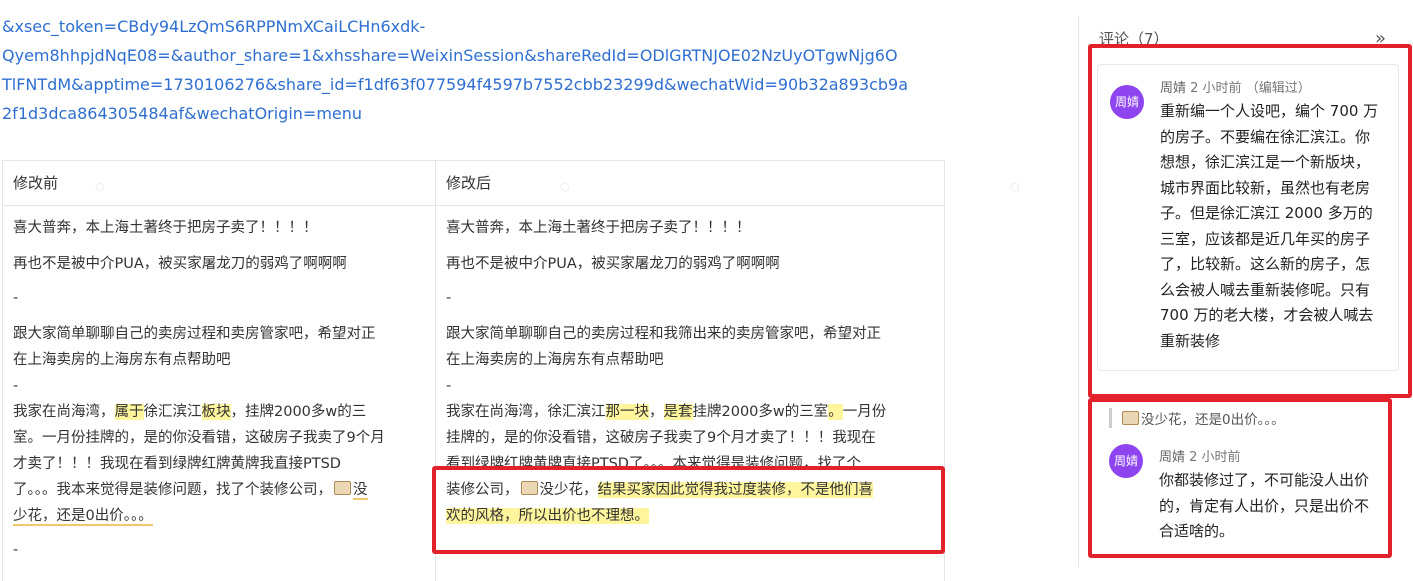 The height and width of the screenshot is (581, 1413). Describe the element at coordinates (678, 412) in the screenshot. I see `highlight-span: 是套` at that location.